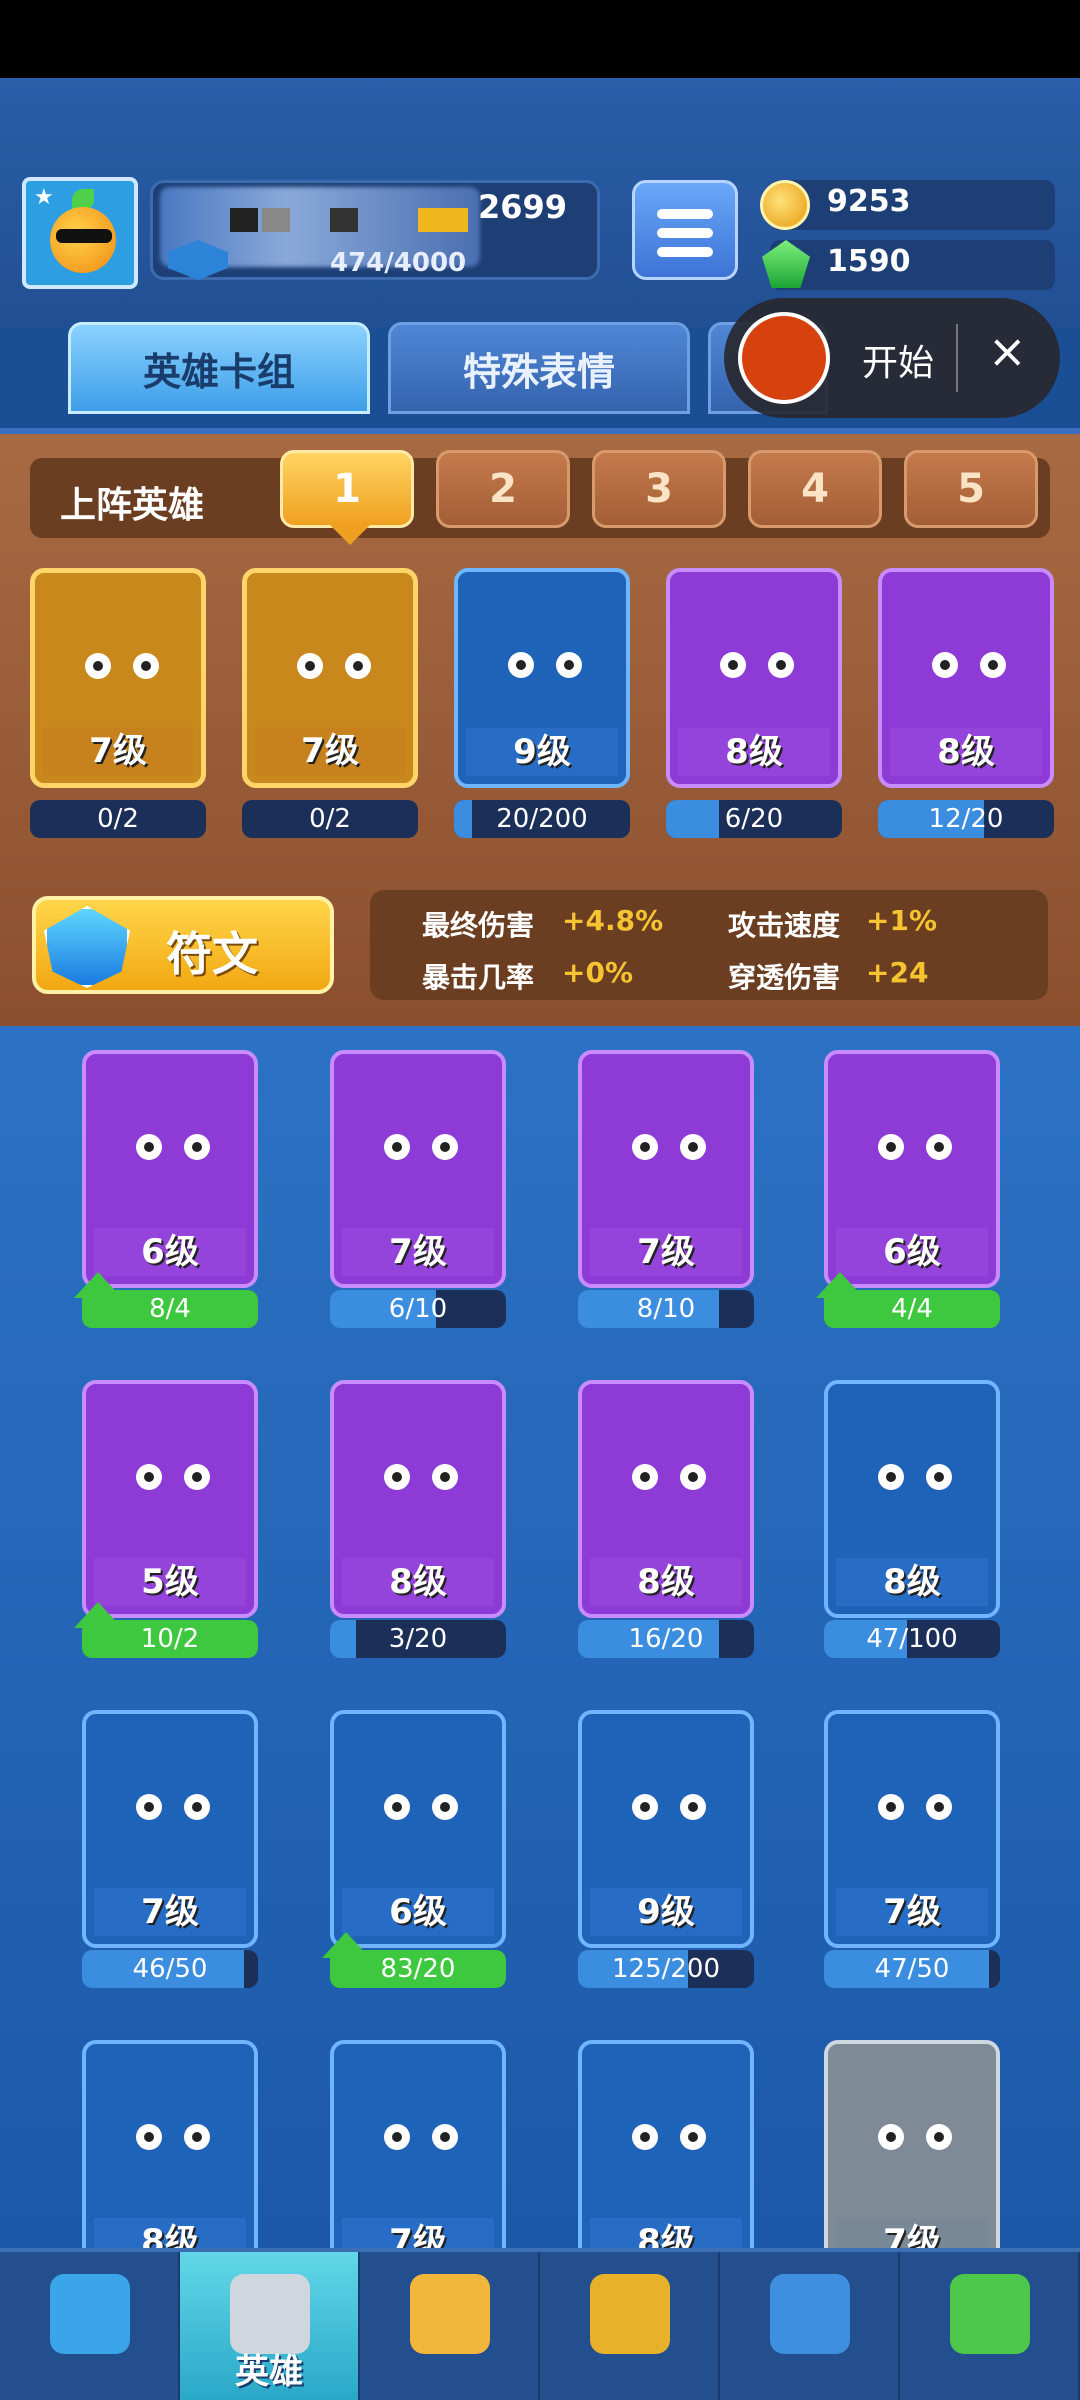 The height and width of the screenshot is (2400, 1080). I want to click on stat-name: 最终伤害, so click(478, 925).